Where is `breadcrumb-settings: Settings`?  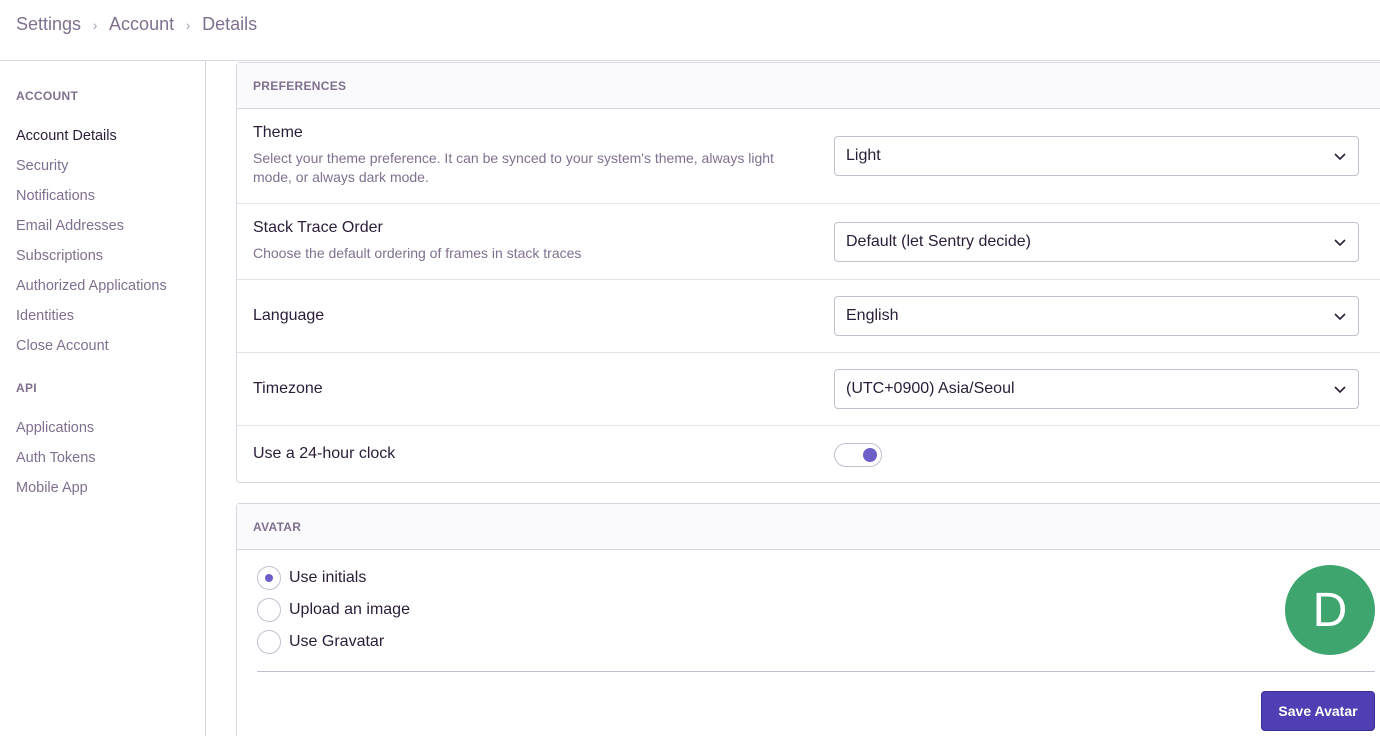 breadcrumb-settings: Settings is located at coordinates (48, 24).